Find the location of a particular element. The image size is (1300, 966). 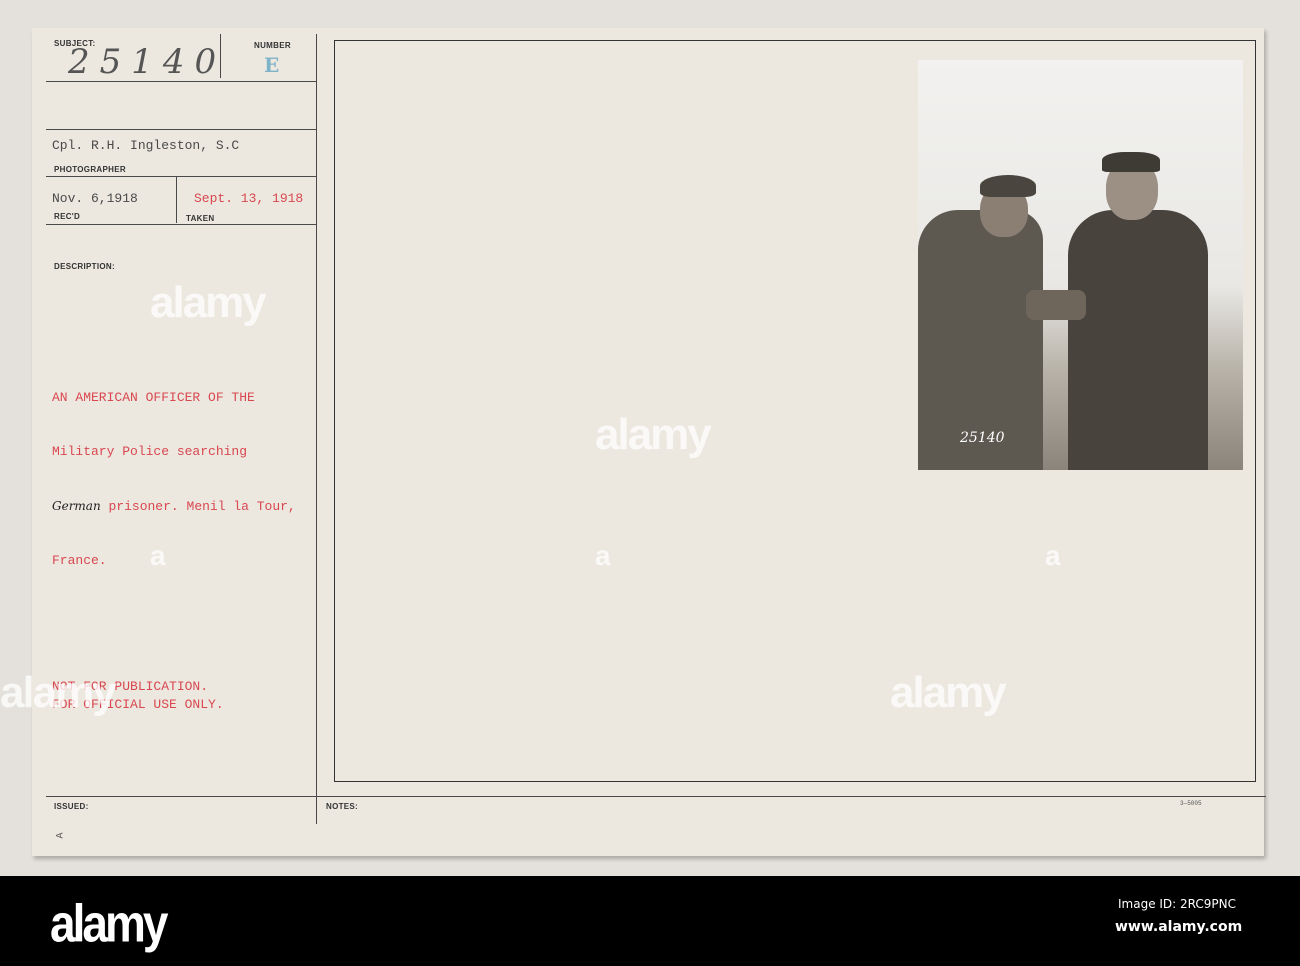

image-id: Image ID: 2RC9PNC is located at coordinates (1177, 904).